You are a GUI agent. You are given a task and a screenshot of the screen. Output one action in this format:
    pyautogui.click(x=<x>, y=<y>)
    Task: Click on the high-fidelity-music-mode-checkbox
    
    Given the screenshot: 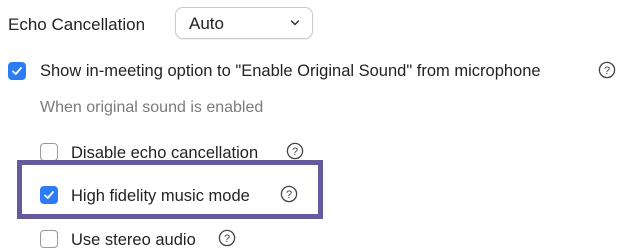 What is the action you would take?
    pyautogui.click(x=49, y=195)
    